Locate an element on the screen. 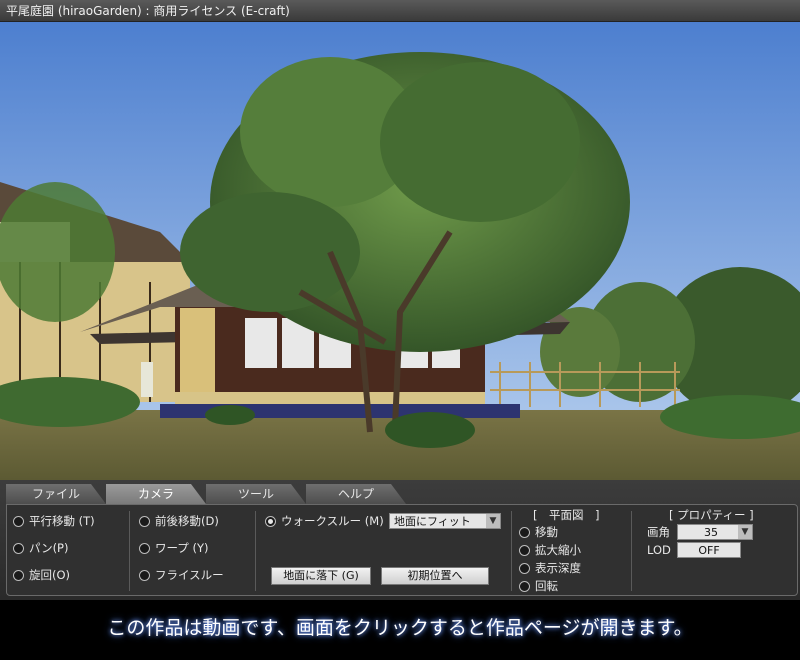  radio-dot-selected-icon is located at coordinates (270, 521).